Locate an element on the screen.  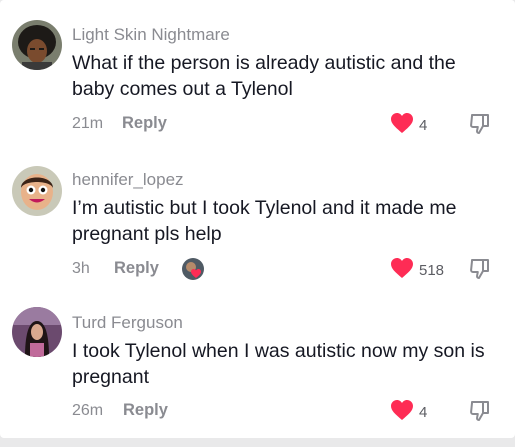
comment-timestamp: 21m is located at coordinates (88, 123).